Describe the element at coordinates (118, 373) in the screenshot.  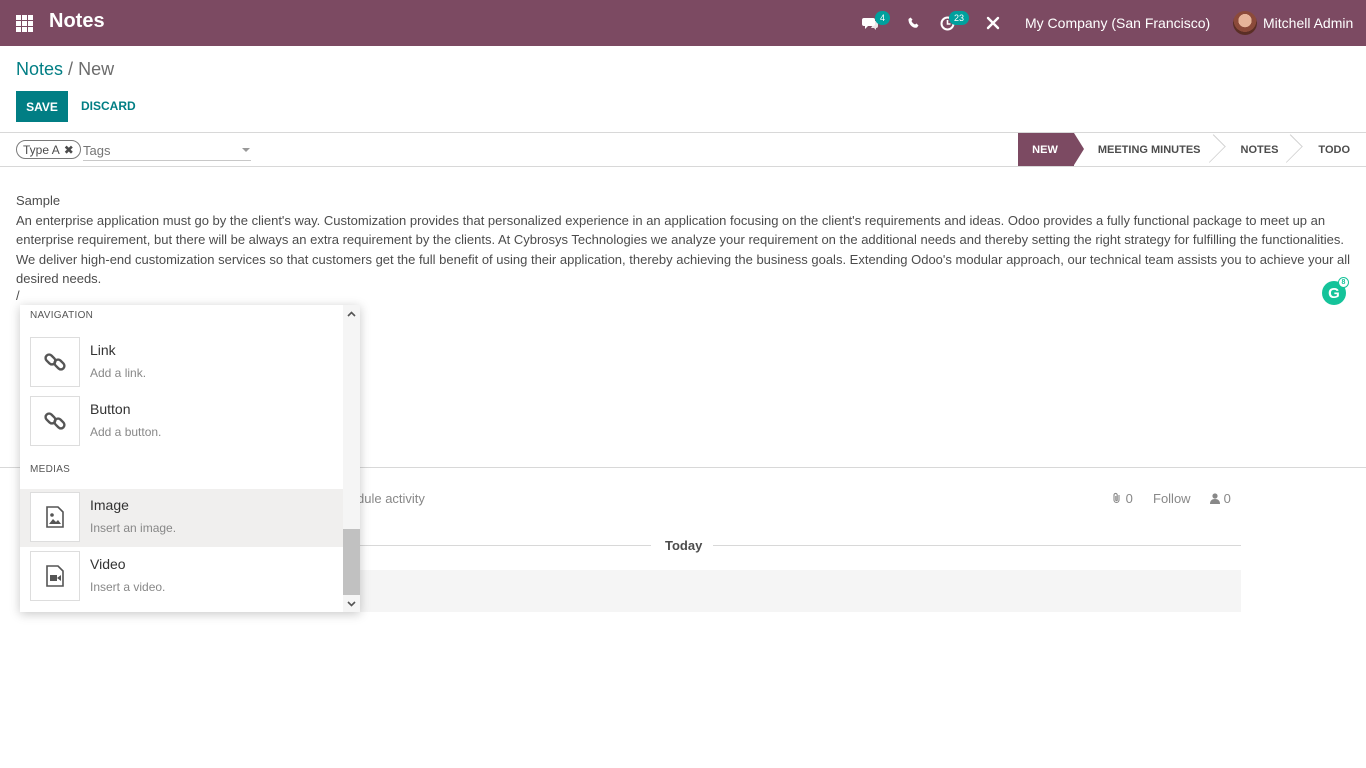
I see `palette-item-desc: Add a link.` at that location.